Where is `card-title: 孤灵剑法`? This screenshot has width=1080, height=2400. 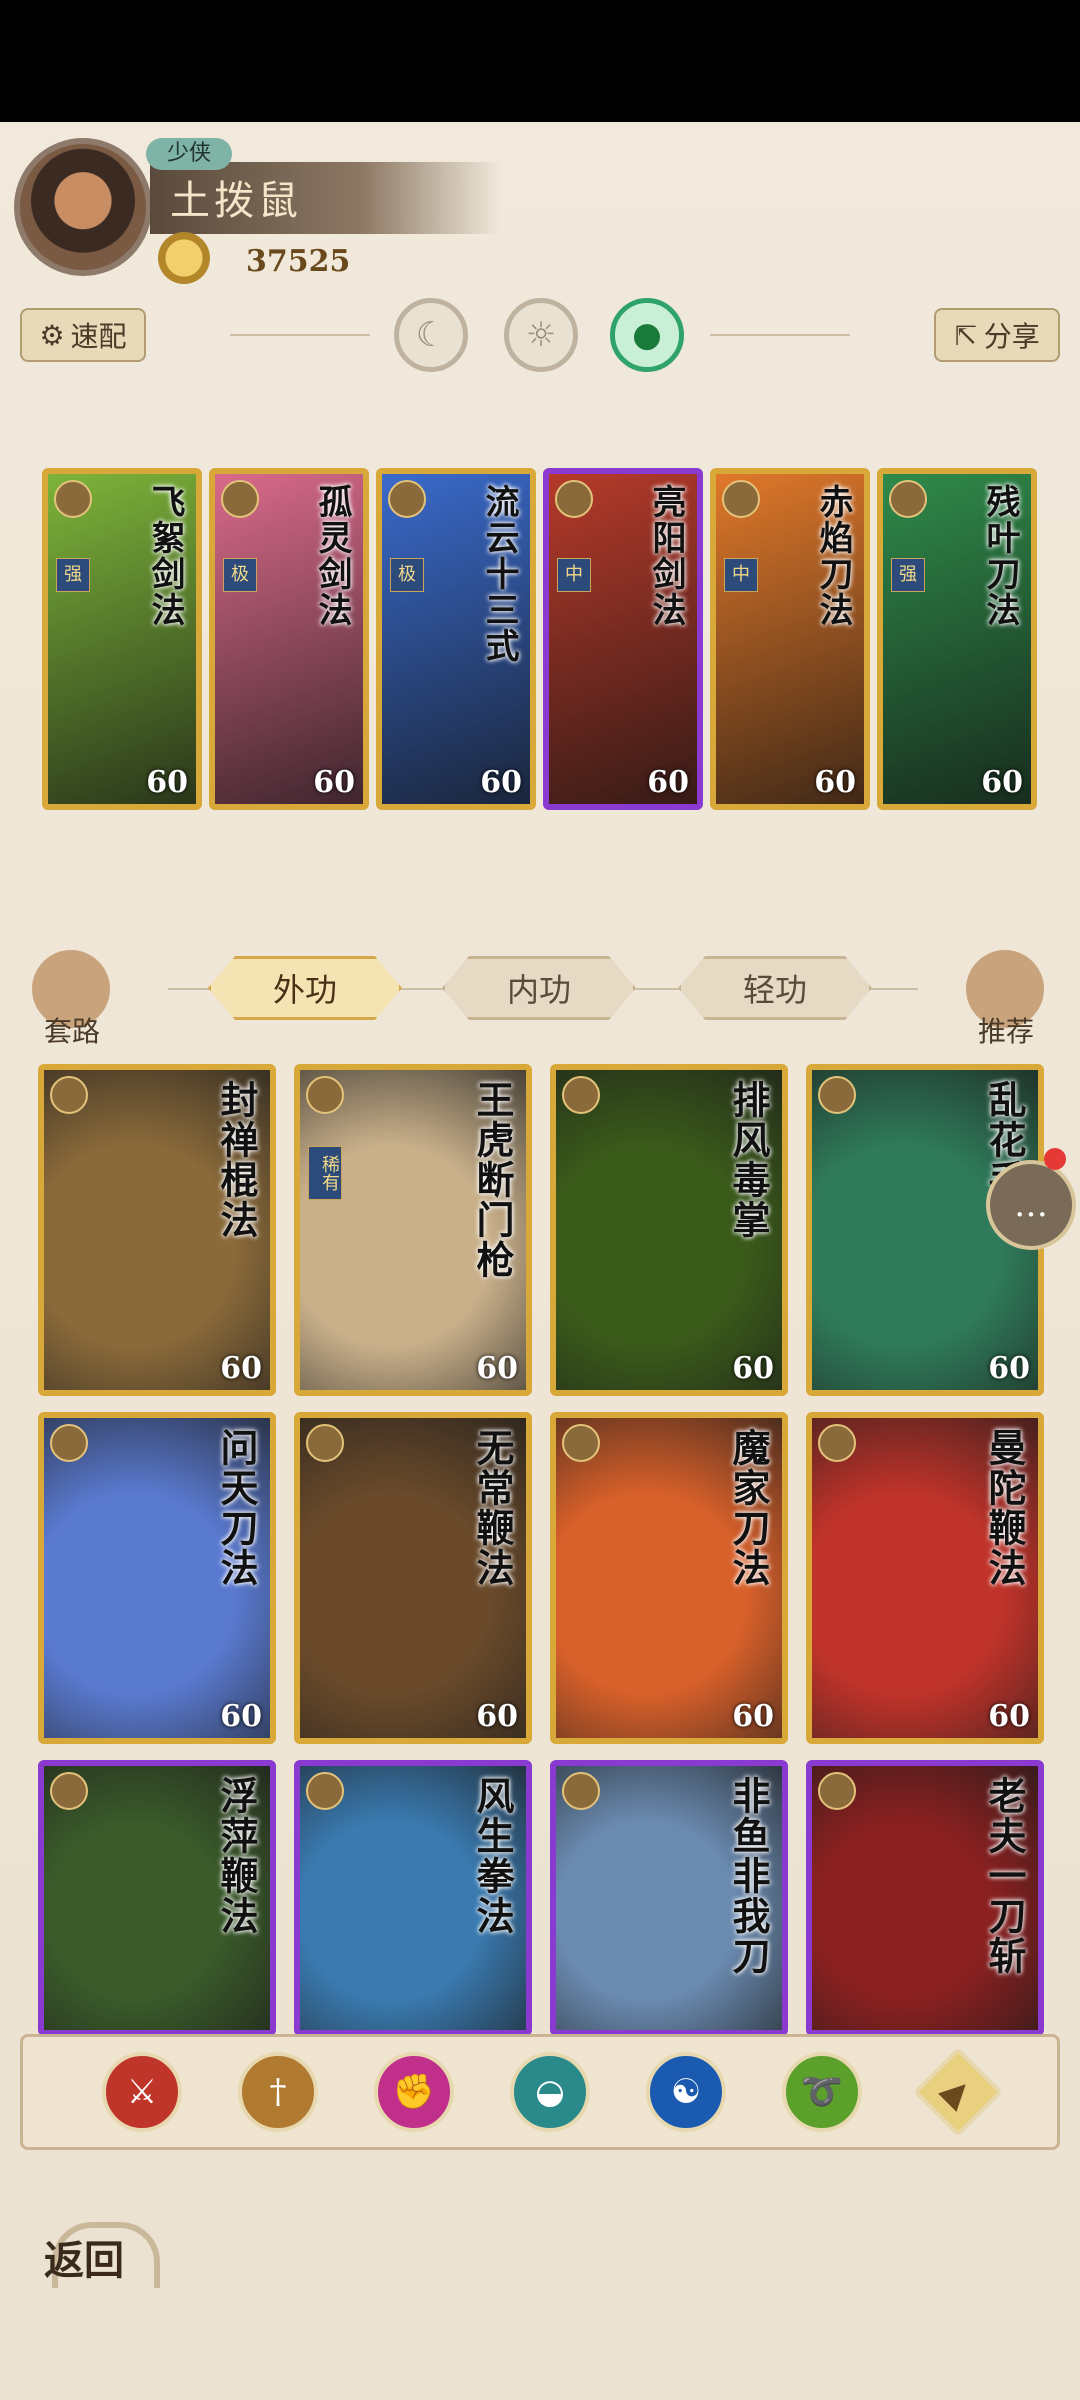 card-title: 孤灵剑法 is located at coordinates (332, 556).